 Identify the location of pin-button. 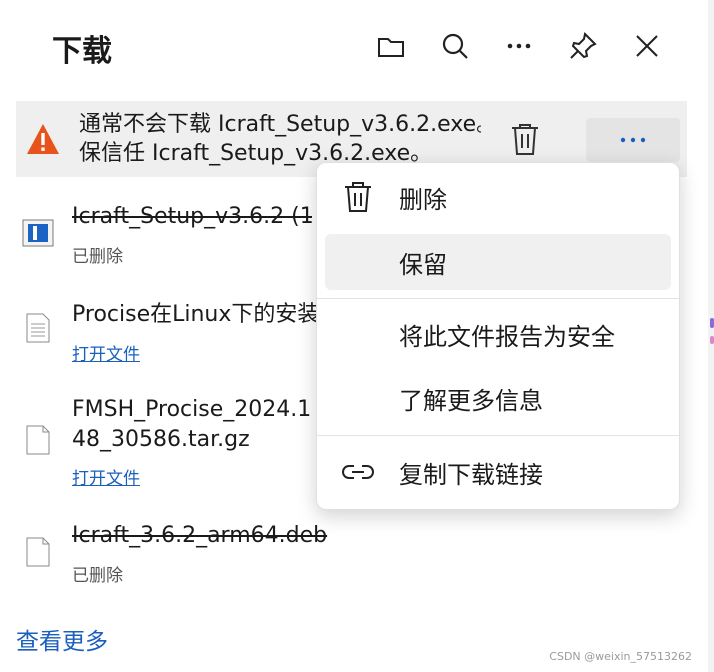
(583, 46).